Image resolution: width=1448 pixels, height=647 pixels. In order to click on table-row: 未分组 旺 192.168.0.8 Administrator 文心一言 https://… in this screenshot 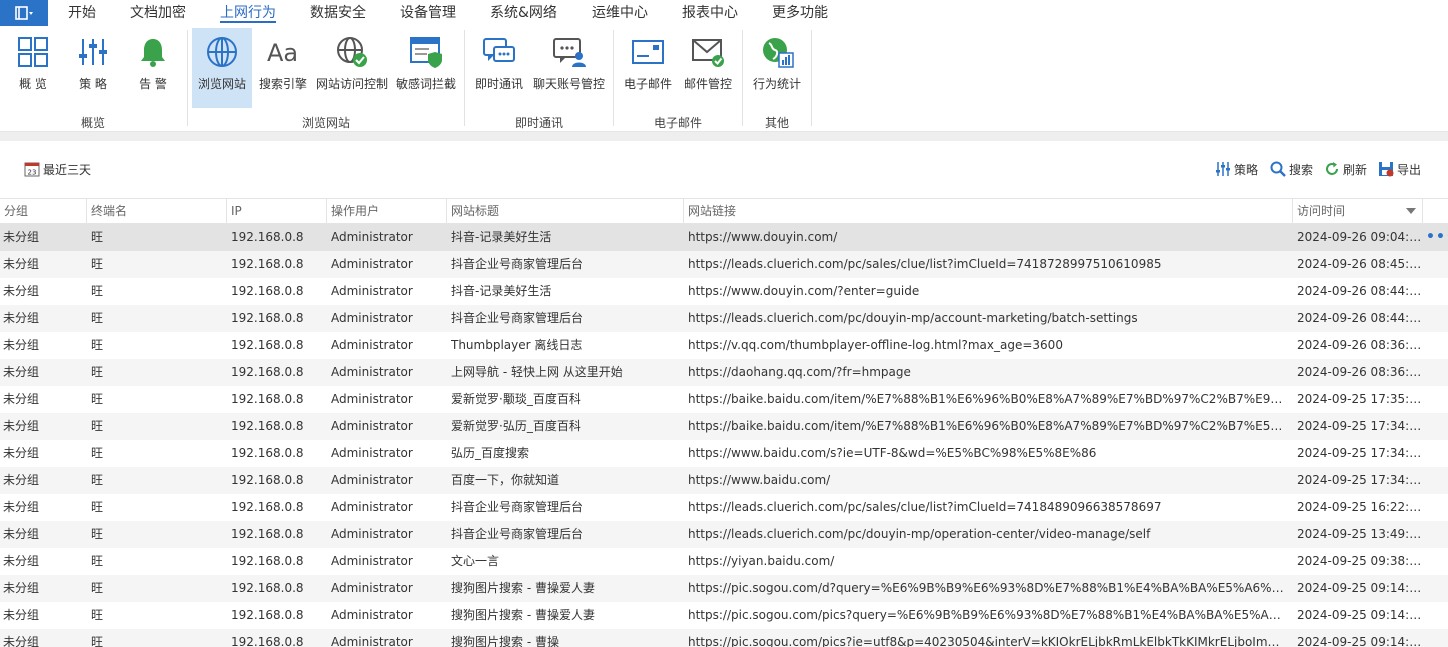, I will do `click(724, 561)`.